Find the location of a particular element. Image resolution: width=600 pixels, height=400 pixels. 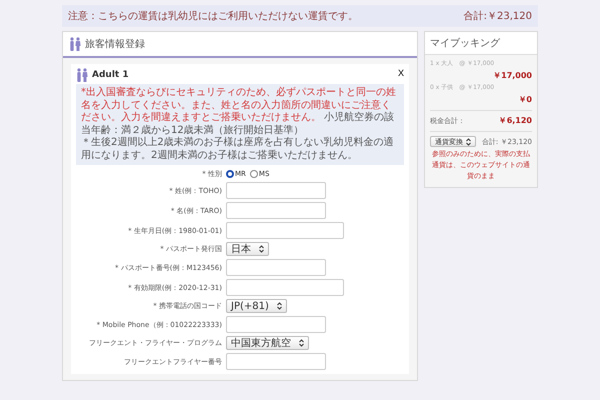

infant-note: ＊生後2週間以上2歳未満のお子様は座席を占有しない乳幼児料金の適用になります。2週間未満のお子様はご搭乗いただけません。 is located at coordinates (238, 149).